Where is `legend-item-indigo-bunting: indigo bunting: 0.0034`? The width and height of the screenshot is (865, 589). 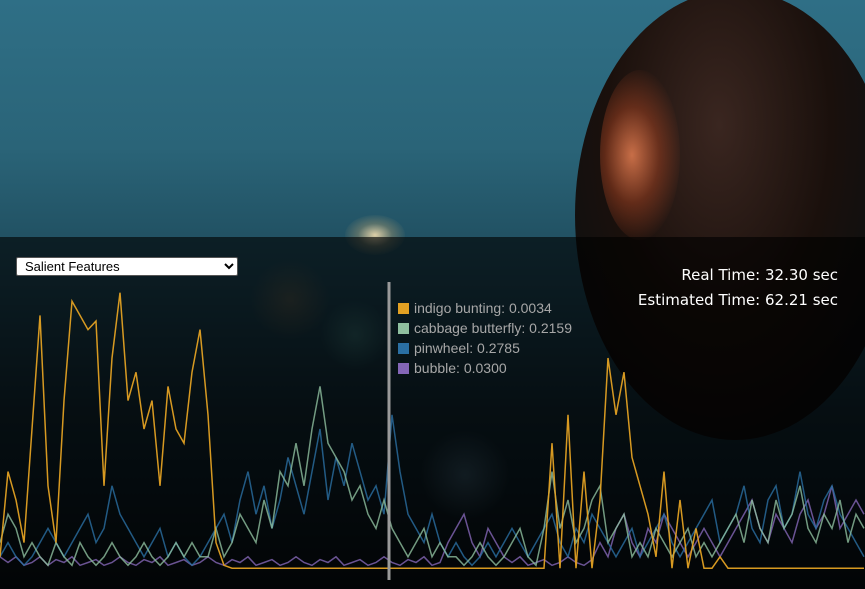
legend-item-indigo-bunting: indigo bunting: 0.0034 is located at coordinates (485, 308).